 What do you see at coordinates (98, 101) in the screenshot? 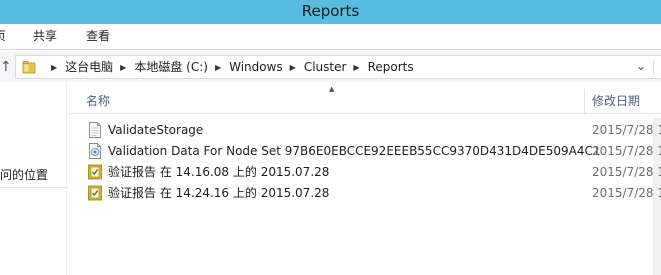
I see `column-header-name: 名称` at bounding box center [98, 101].